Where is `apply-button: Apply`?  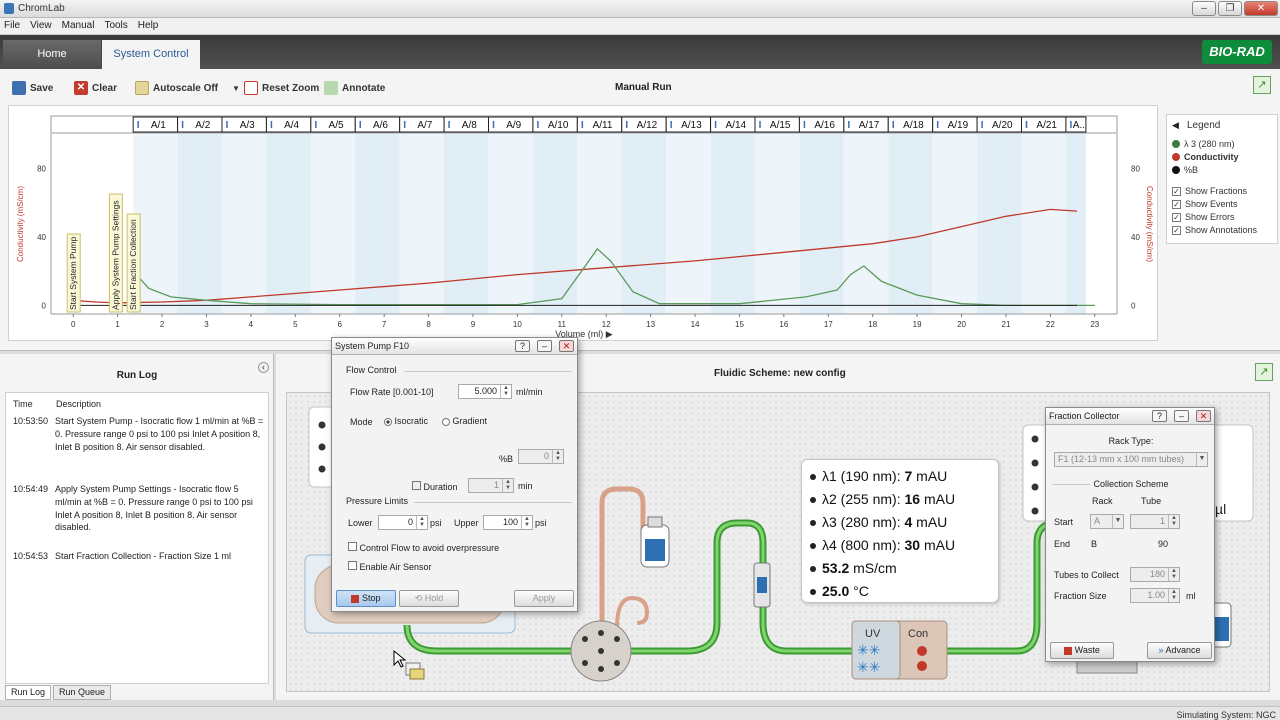 apply-button: Apply is located at coordinates (544, 598).